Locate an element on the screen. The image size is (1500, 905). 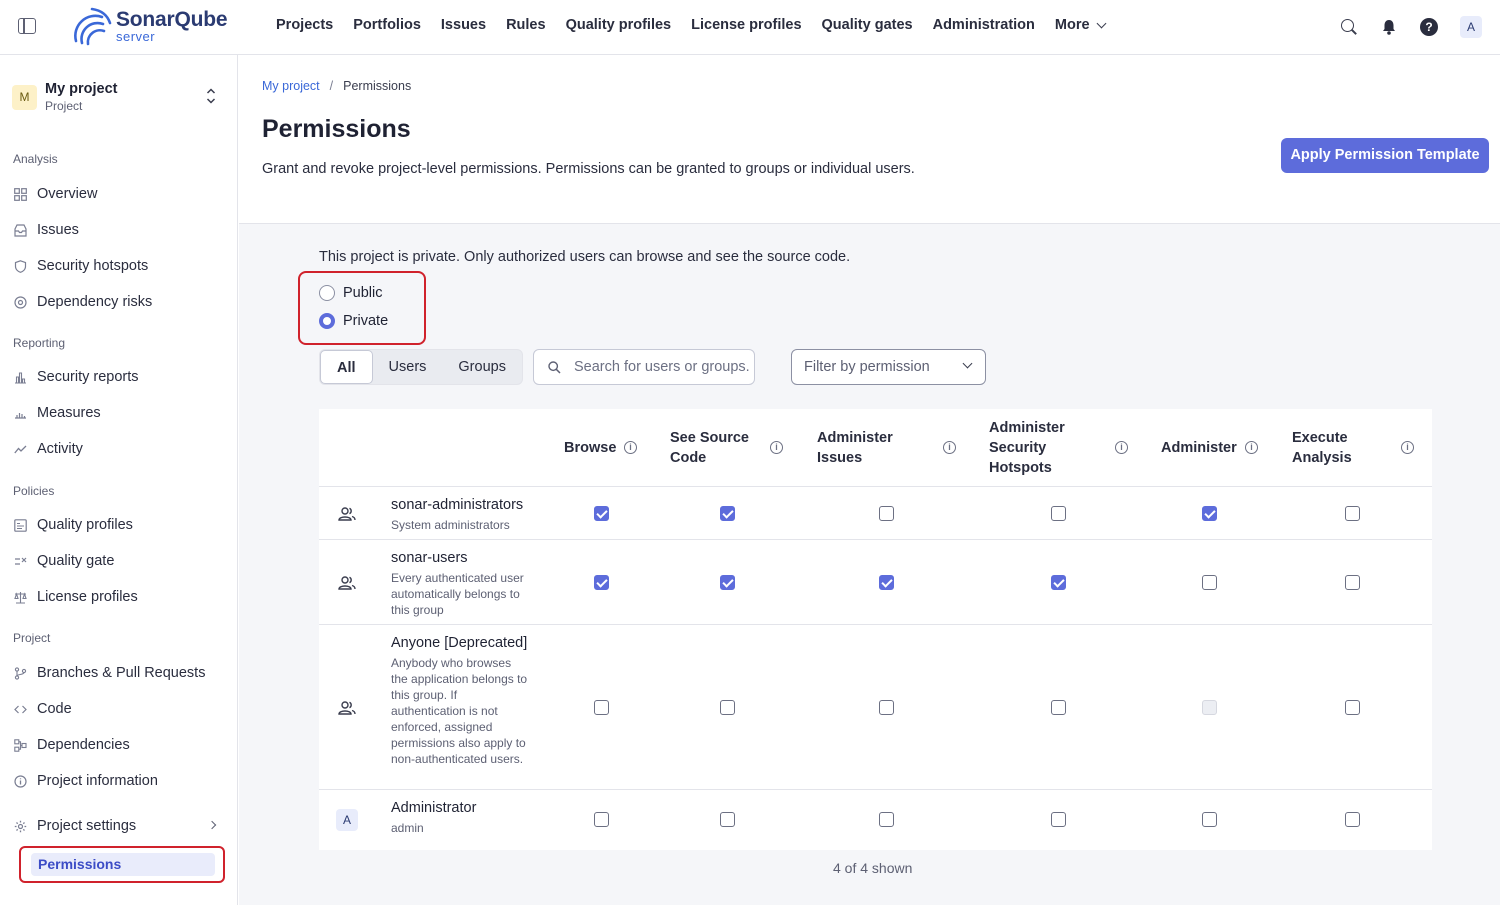
sidebar-item-security-reports: Security reports is located at coordinates (76, 377).